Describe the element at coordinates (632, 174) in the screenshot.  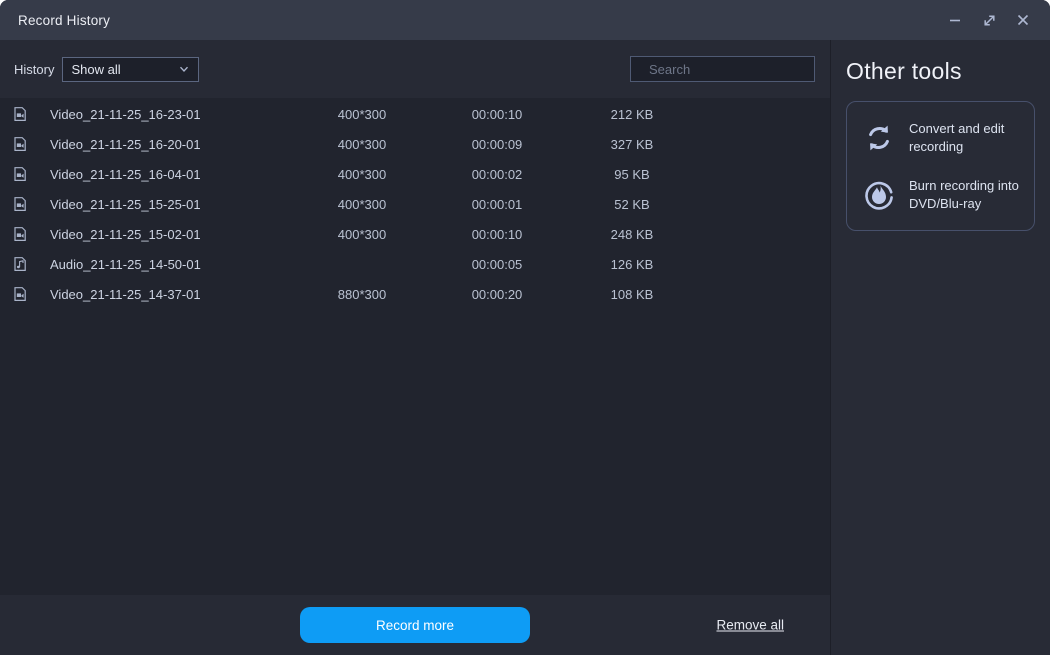
I see `file-size: 95 KB` at that location.